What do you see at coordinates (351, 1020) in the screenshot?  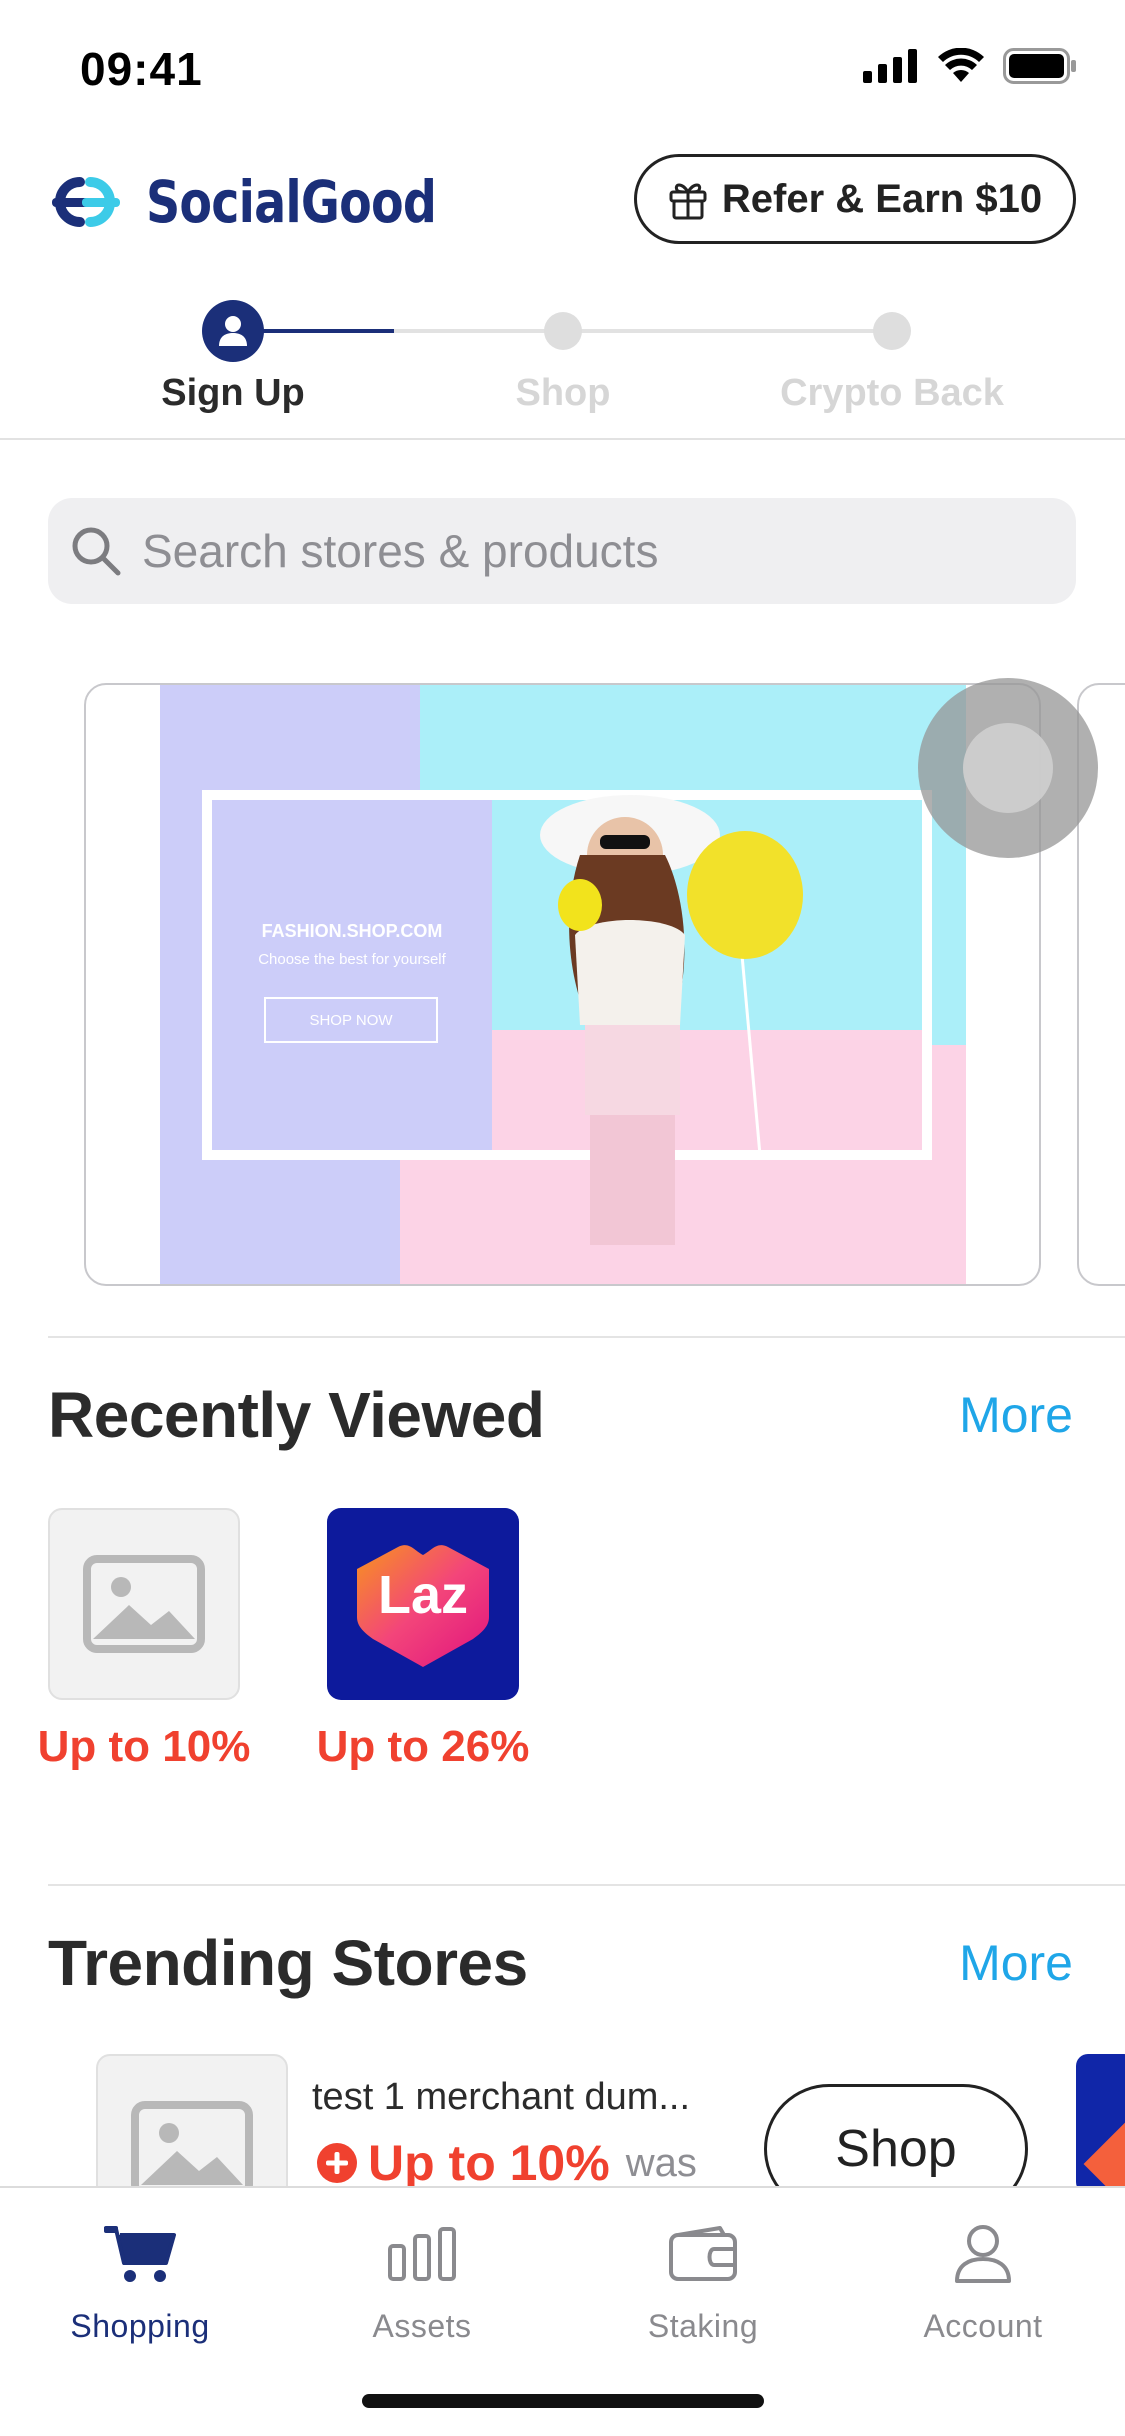 I see `banner-cta: SHOP NOW` at bounding box center [351, 1020].